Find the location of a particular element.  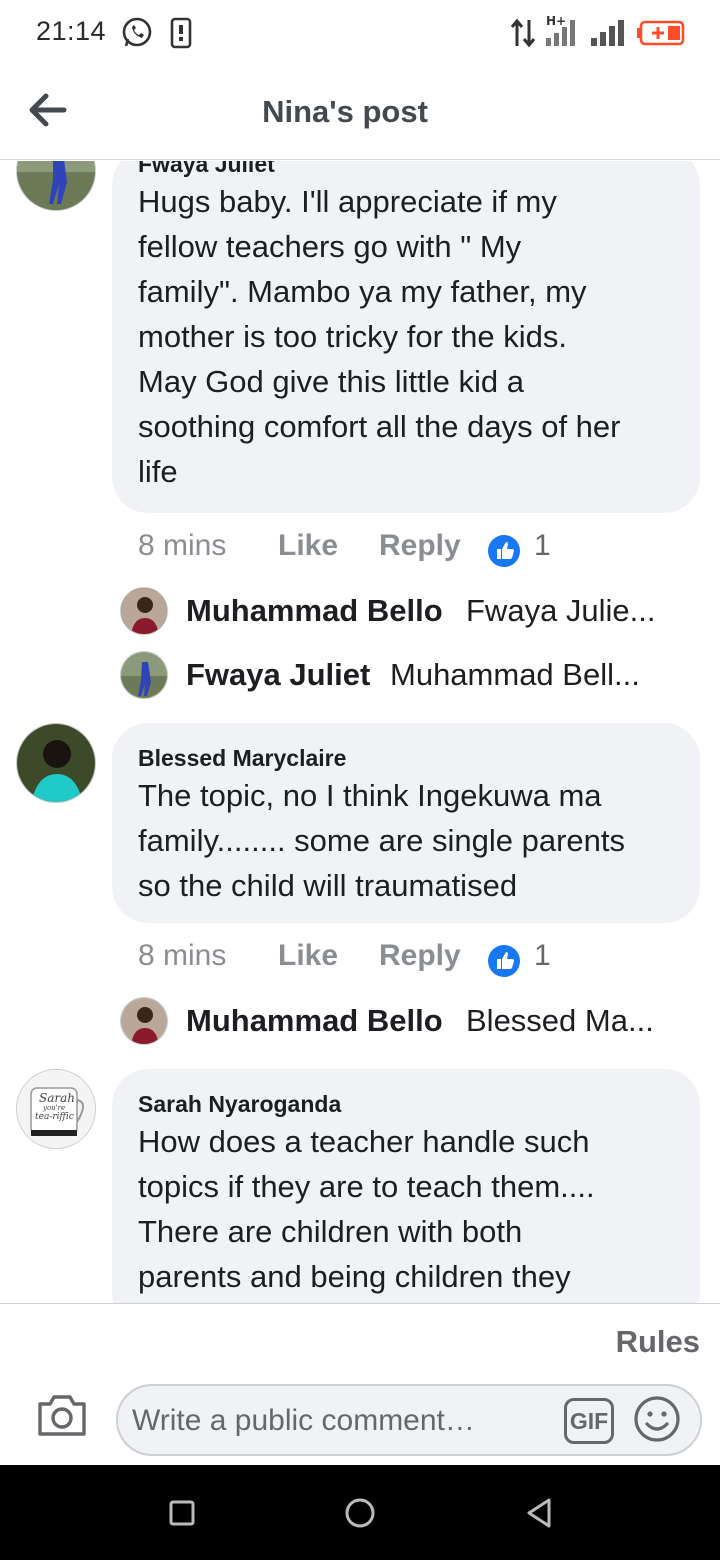

comment-text: so the child will traumatised is located at coordinates (328, 885).